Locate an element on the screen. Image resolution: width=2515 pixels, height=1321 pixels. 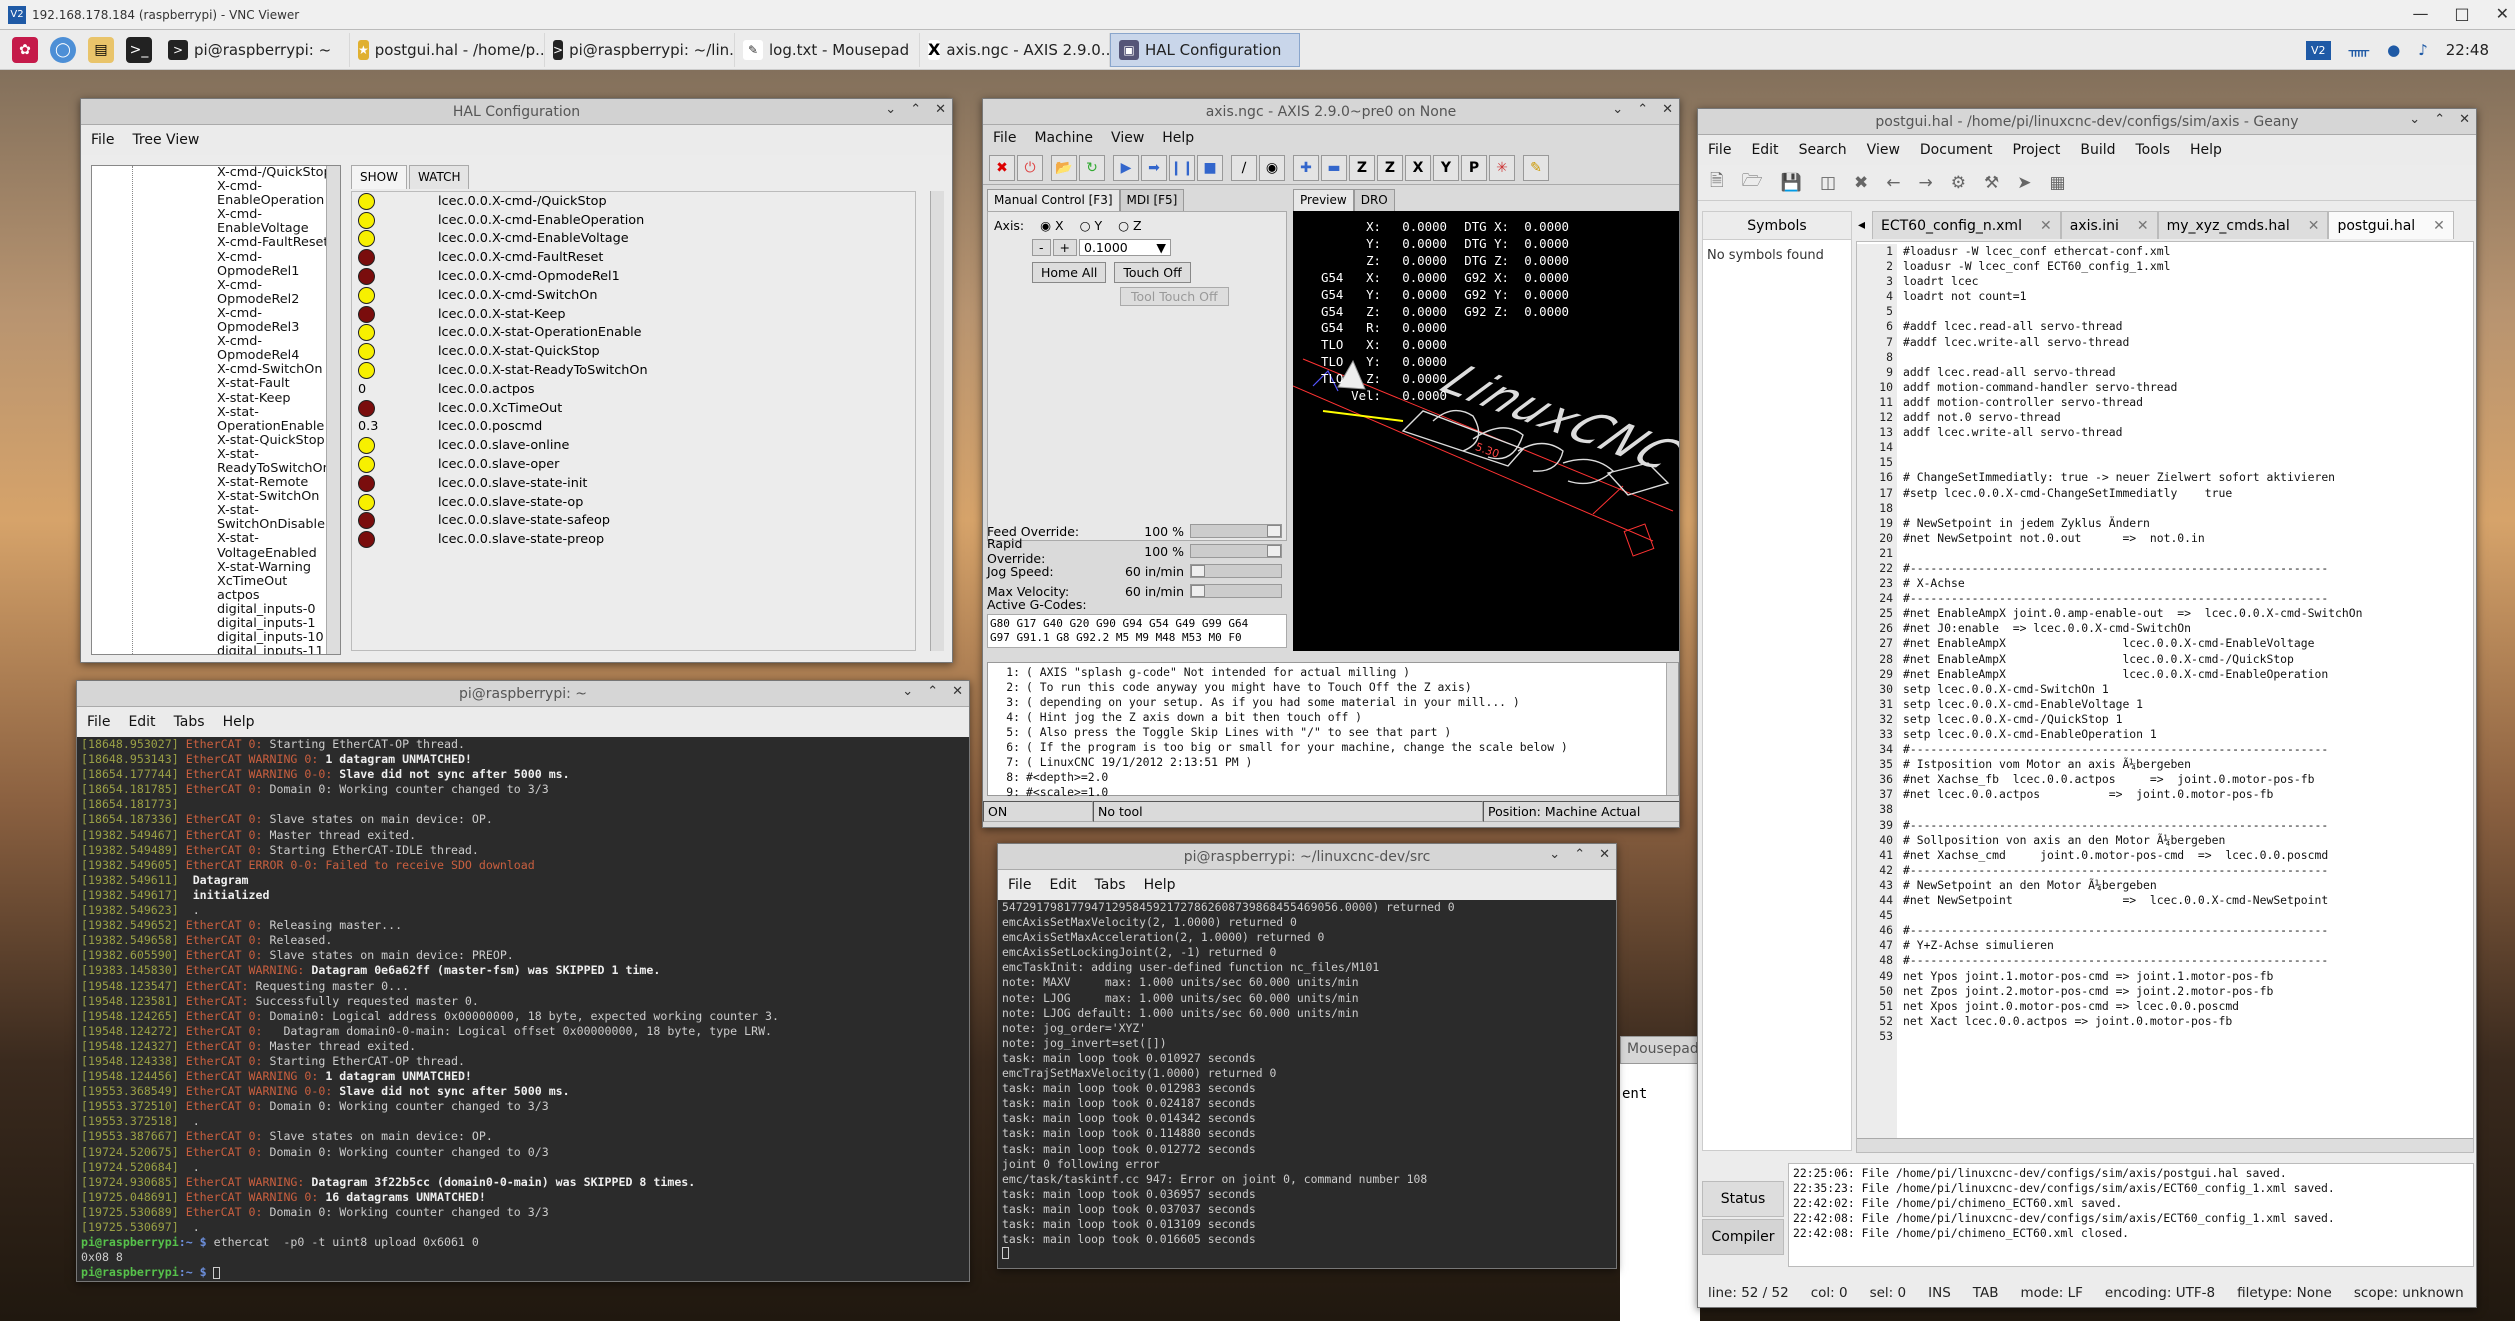
tree-item: digital_inputs-0 is located at coordinates (278, 609).